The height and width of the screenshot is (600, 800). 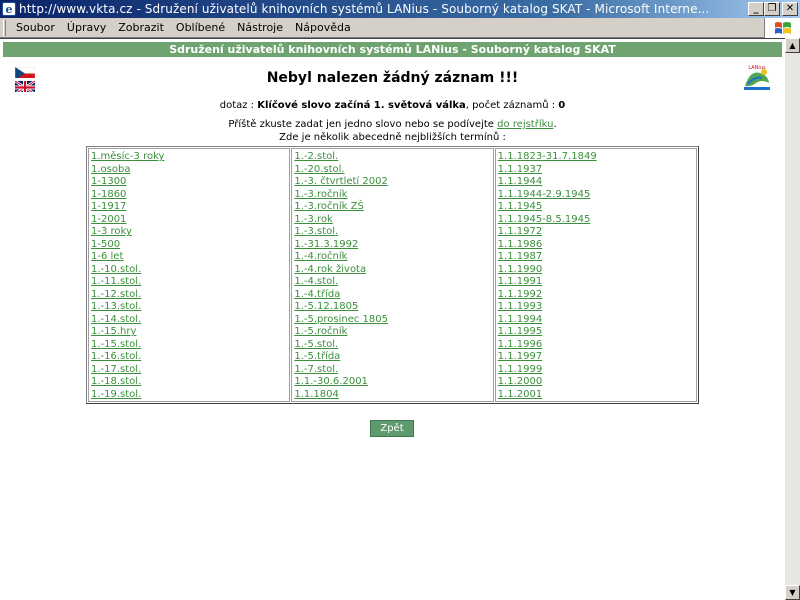 I want to click on term-link: 1.1.1997, so click(x=596, y=357).